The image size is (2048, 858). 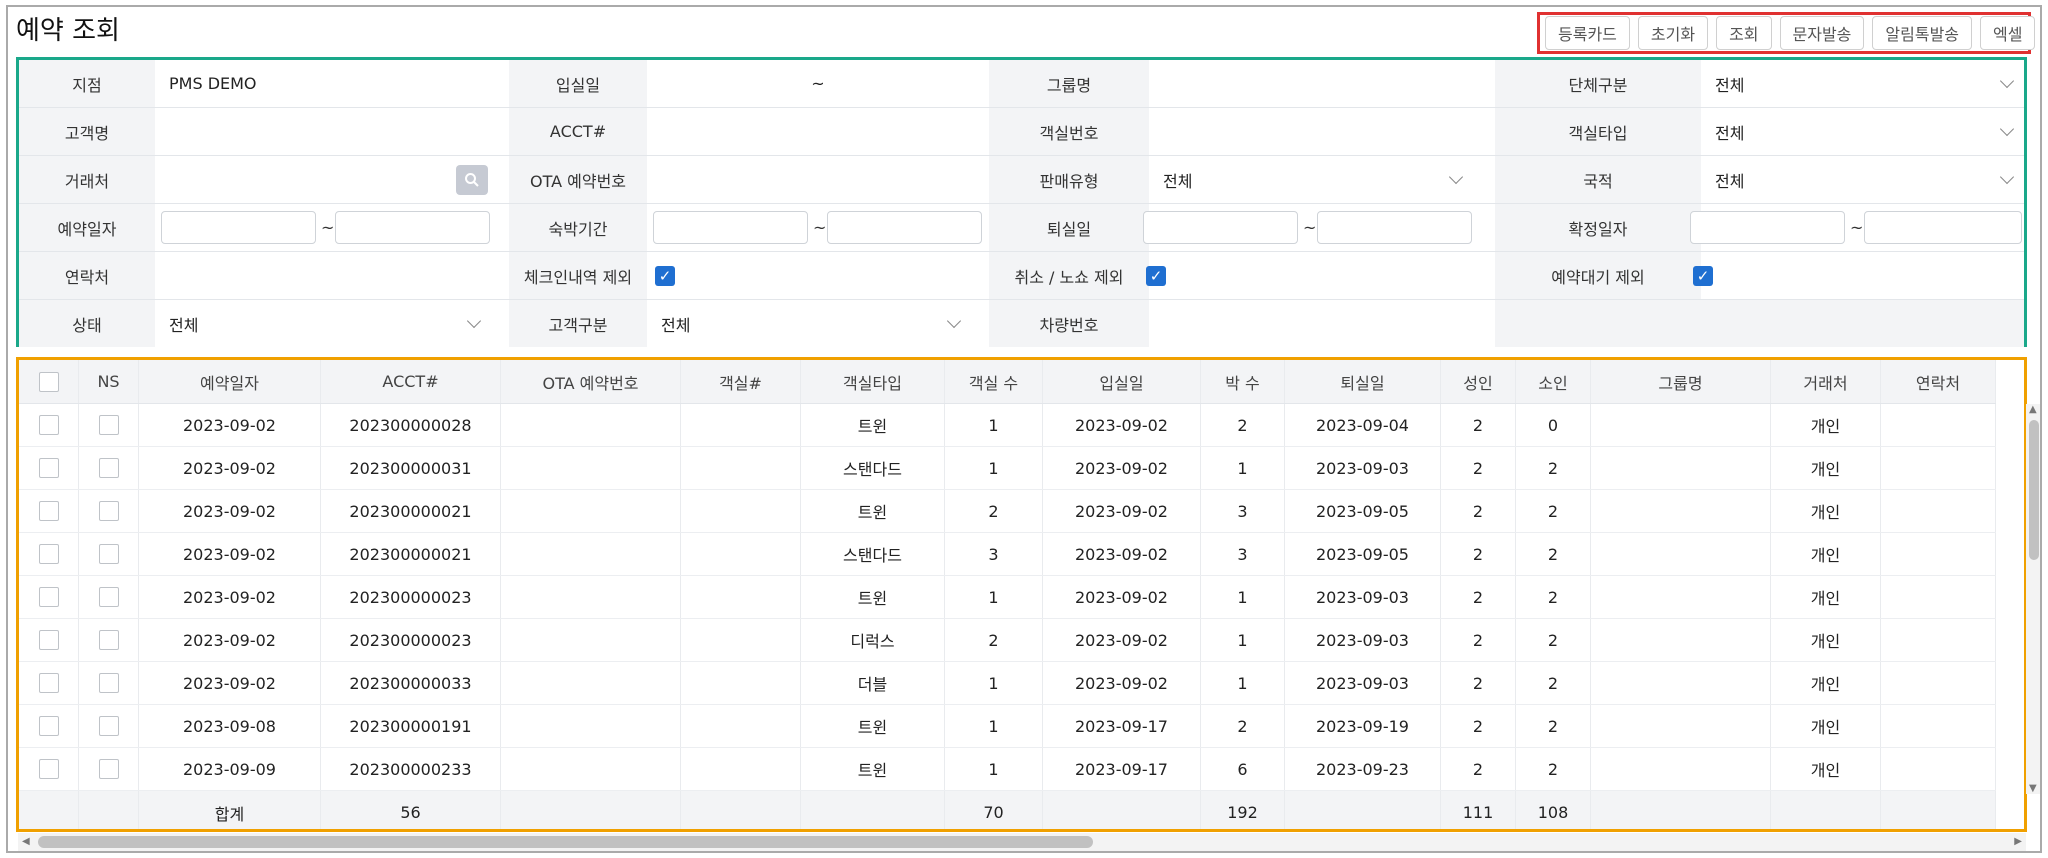 What do you see at coordinates (818, 131) in the screenshot?
I see `acct-field` at bounding box center [818, 131].